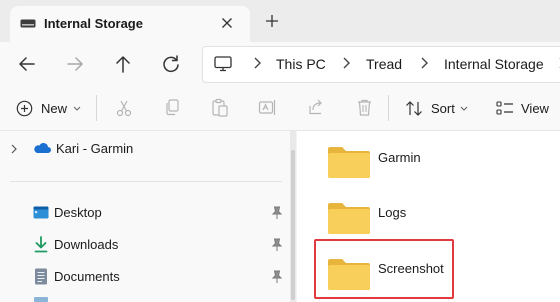 Image resolution: width=560 pixels, height=302 pixels. I want to click on documents-icon, so click(41, 276).